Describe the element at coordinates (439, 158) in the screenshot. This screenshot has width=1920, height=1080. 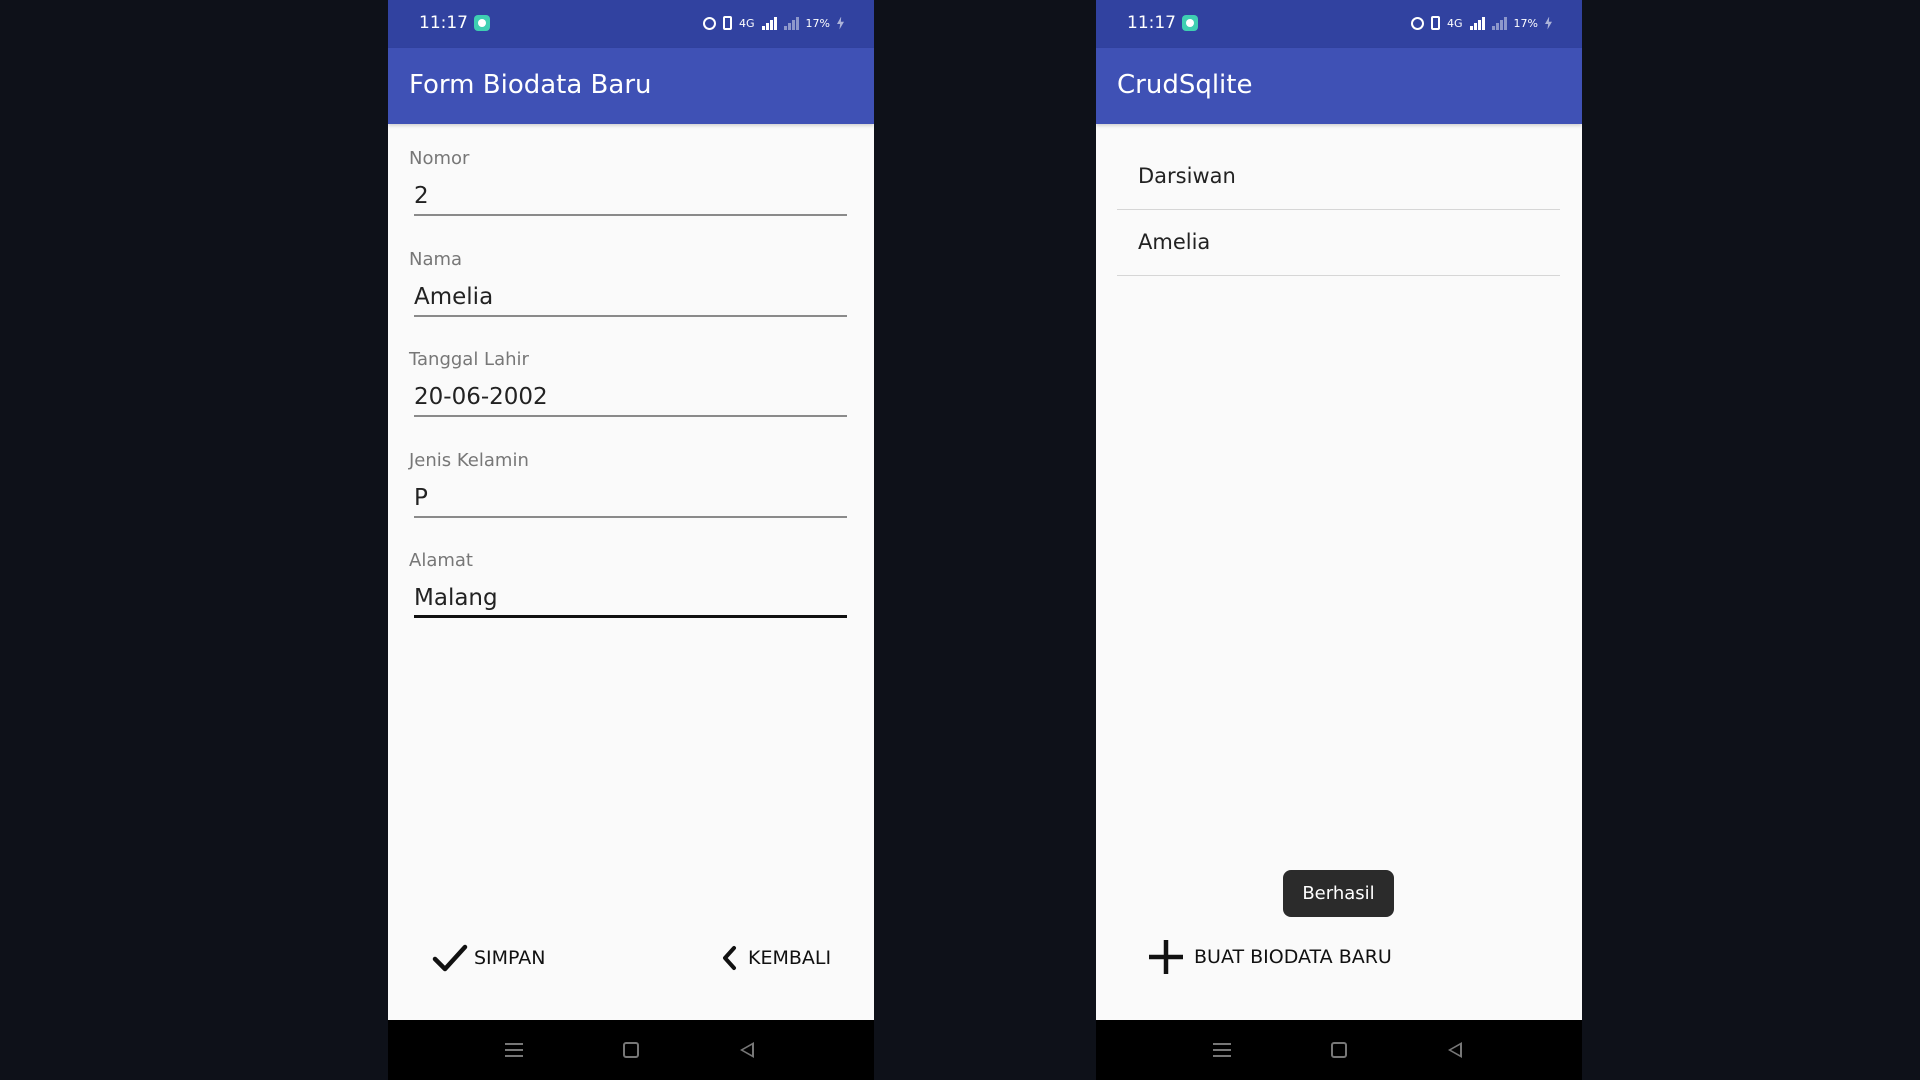
I see `field-label: Nomor` at that location.